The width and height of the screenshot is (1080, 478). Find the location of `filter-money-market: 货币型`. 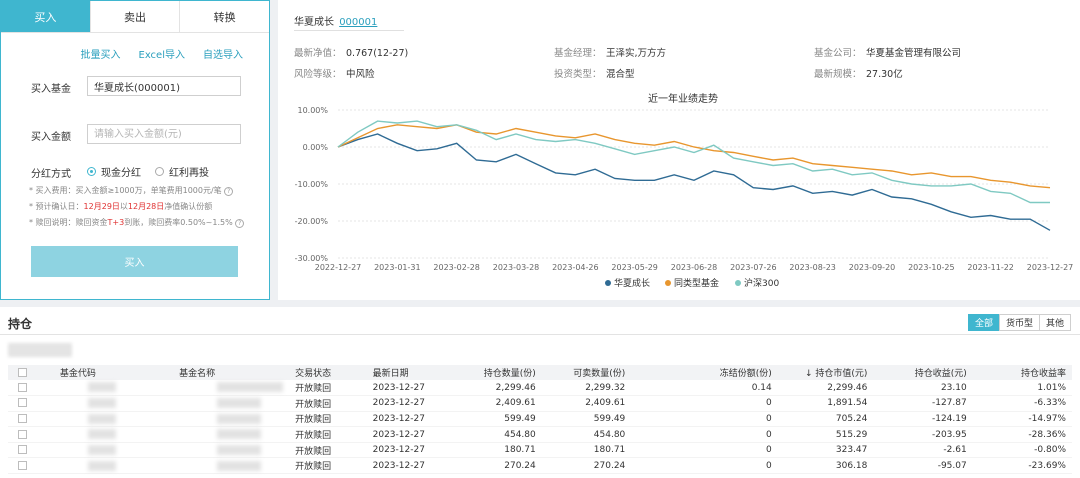

filter-money-market: 货币型 is located at coordinates (1019, 322).